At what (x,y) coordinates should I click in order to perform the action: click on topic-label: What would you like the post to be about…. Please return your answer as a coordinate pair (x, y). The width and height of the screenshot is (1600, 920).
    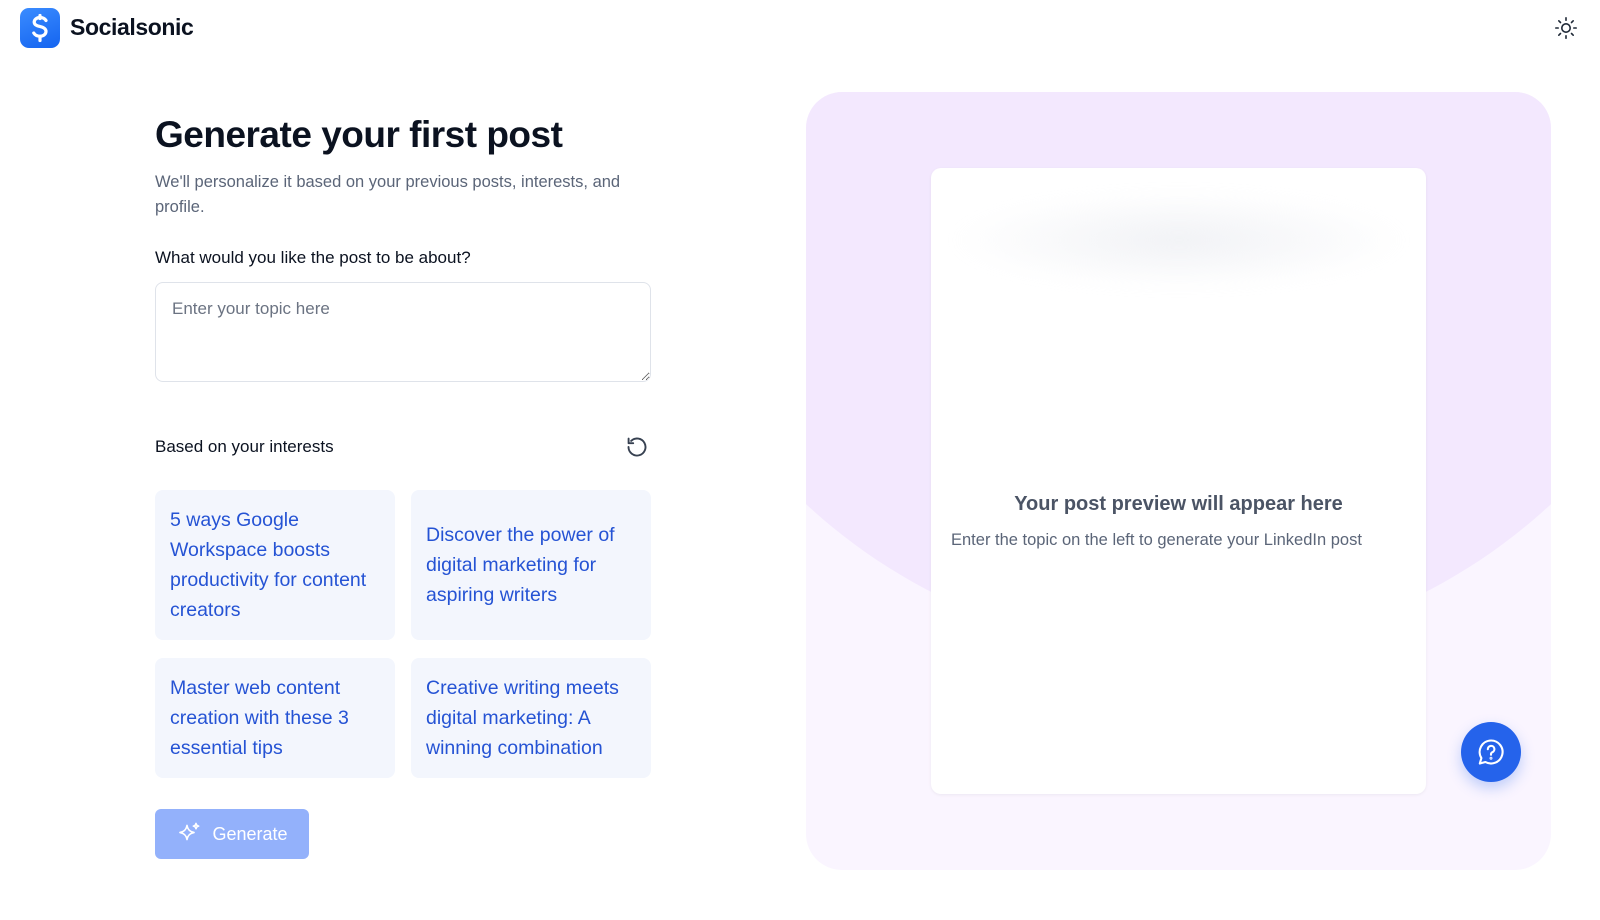
    Looking at the image, I should click on (313, 257).